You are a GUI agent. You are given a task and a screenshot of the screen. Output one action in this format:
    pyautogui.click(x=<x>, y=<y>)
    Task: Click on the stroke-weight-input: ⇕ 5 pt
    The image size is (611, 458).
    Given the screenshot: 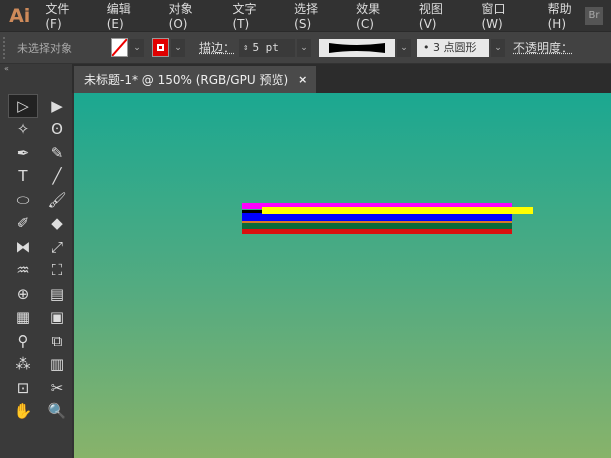 What is the action you would take?
    pyautogui.click(x=267, y=47)
    